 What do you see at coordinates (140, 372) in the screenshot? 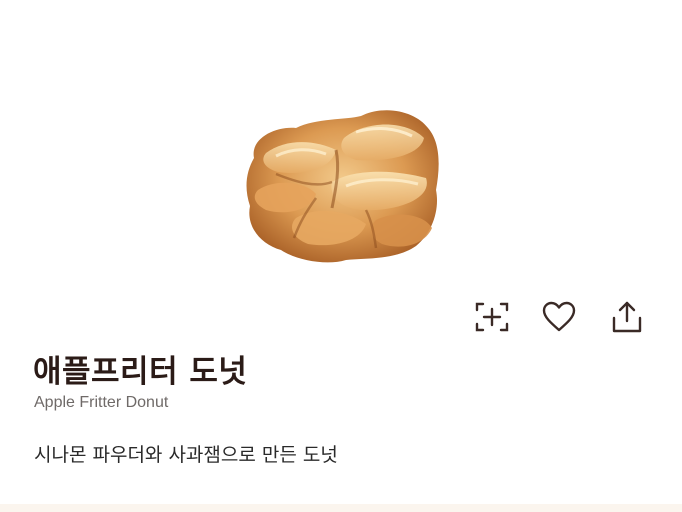
I see `product-title: 애플프리터 도넛` at bounding box center [140, 372].